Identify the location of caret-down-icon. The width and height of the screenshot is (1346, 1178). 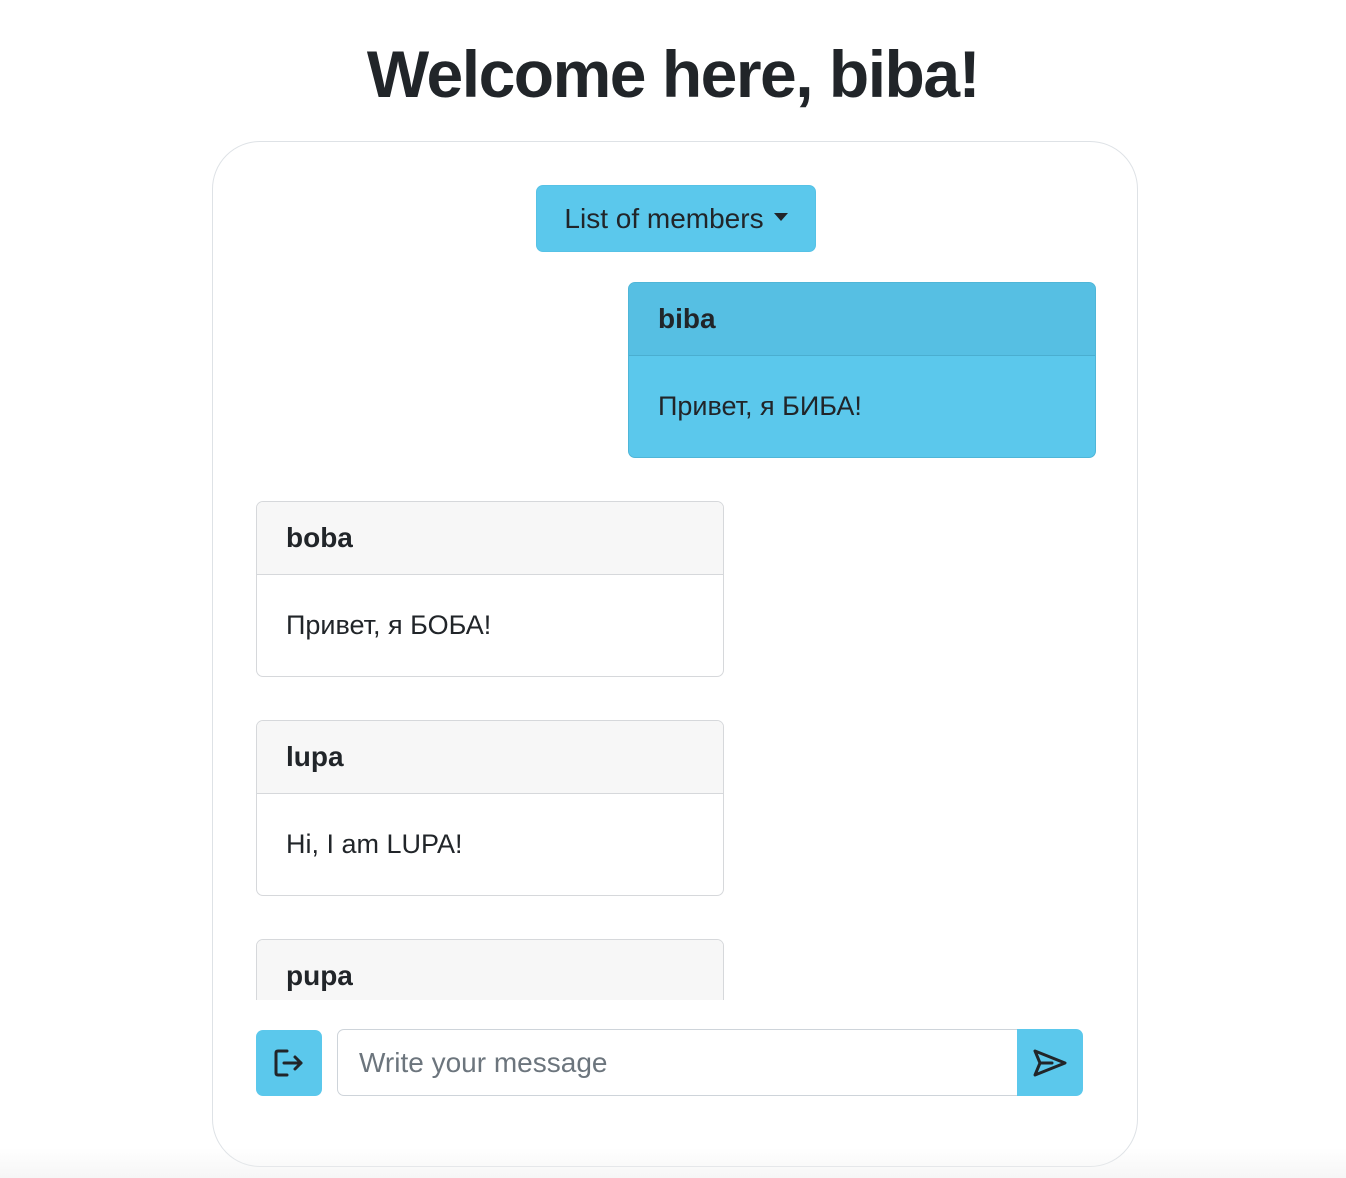
(780, 216).